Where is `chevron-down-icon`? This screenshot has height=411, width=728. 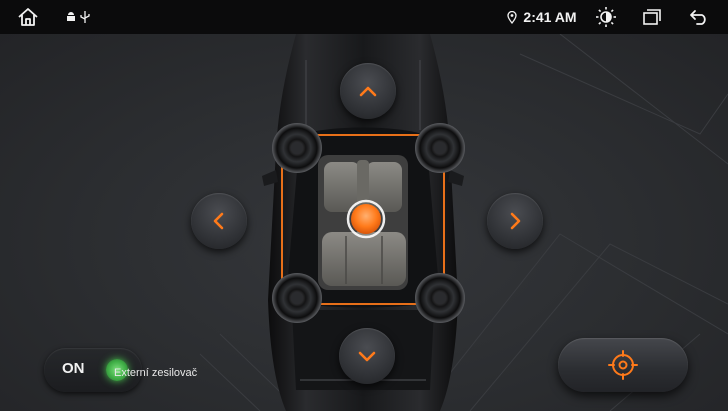
chevron-down-icon is located at coordinates (367, 356).